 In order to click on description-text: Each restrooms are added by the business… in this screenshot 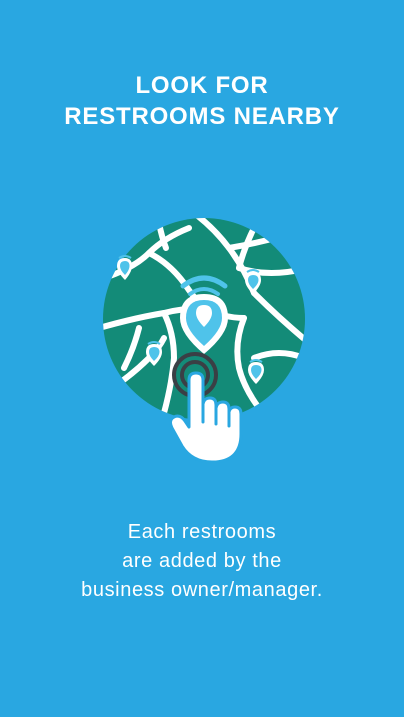, I will do `click(202, 561)`.